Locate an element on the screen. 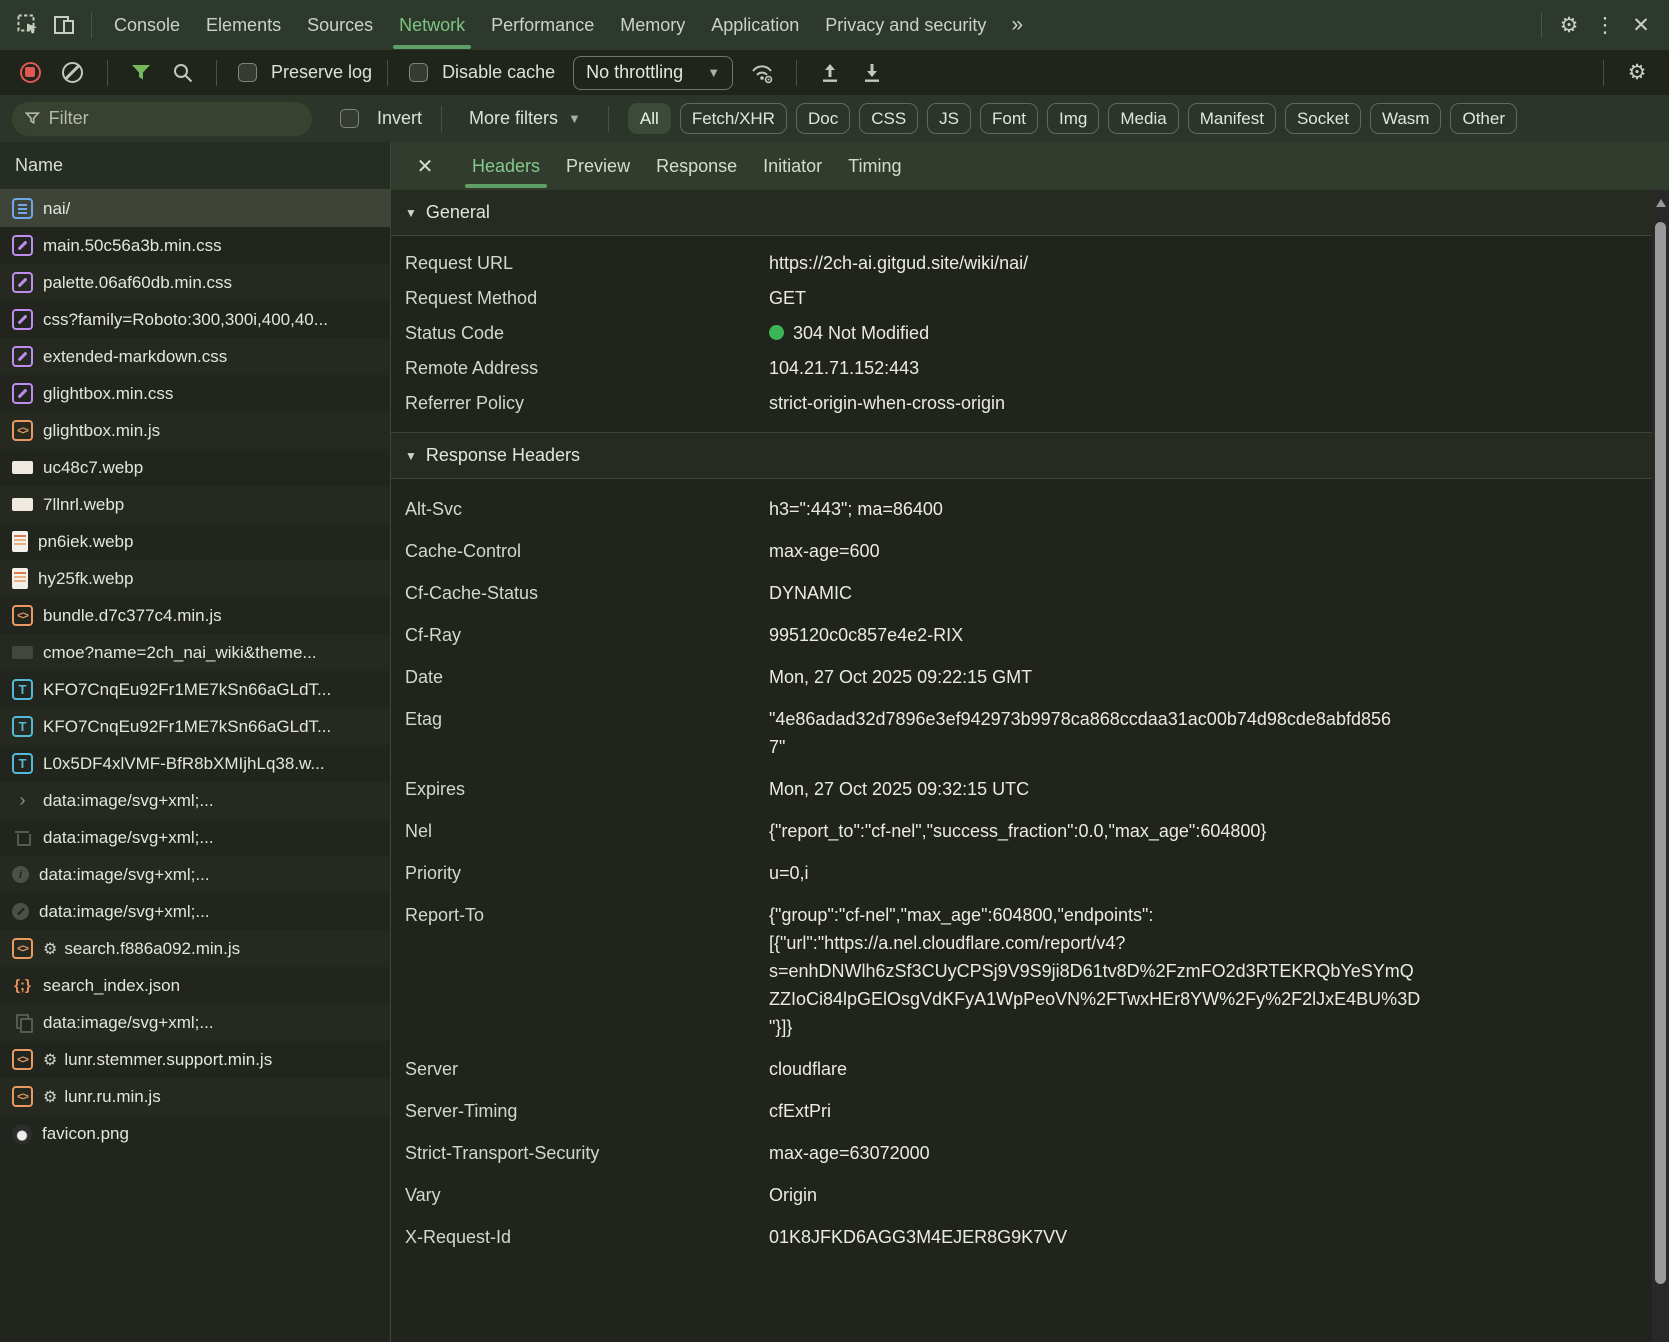 This screenshot has height=1342, width=1669. detail-tabs: Headers Preview Response Initiator Timing is located at coordinates (687, 166).